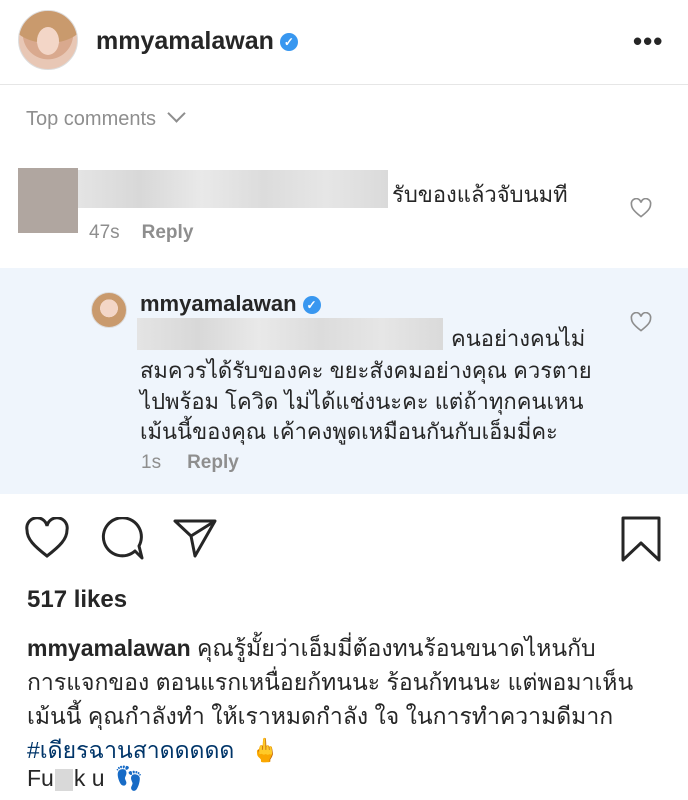 The image size is (688, 800). I want to click on reply-avatar, so click(109, 310).